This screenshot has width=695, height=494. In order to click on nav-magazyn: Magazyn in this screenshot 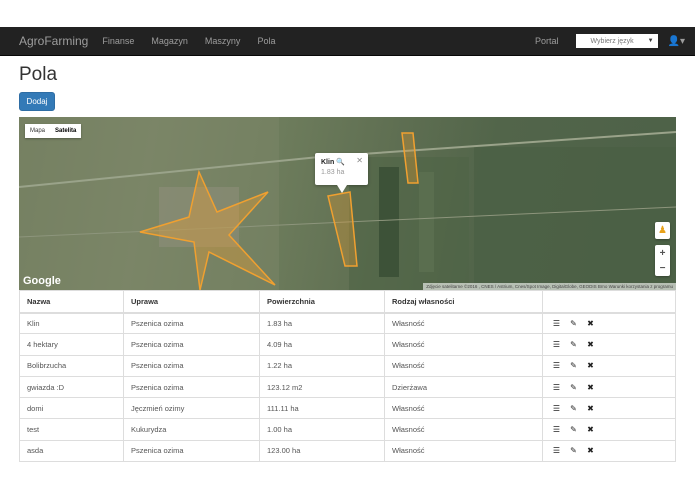, I will do `click(169, 41)`.